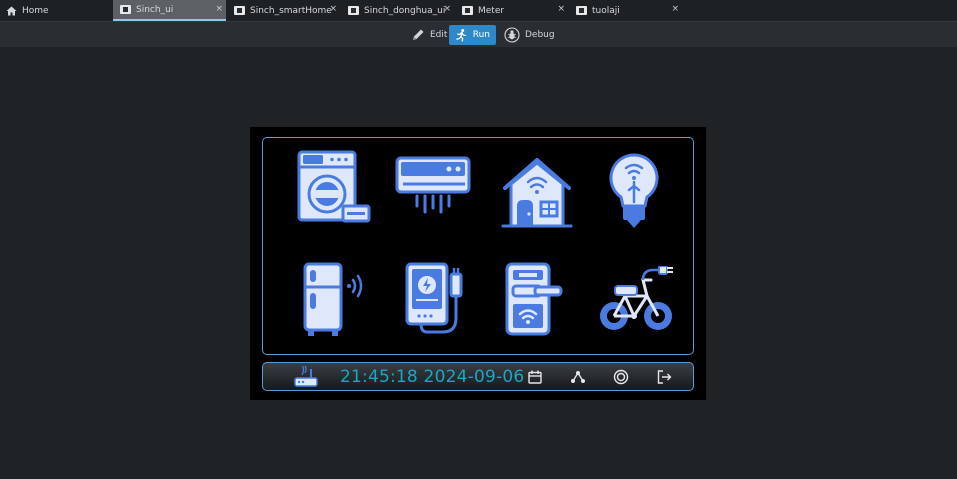 The width and height of the screenshot is (957, 479). I want to click on running-man-icon, so click(461, 35).